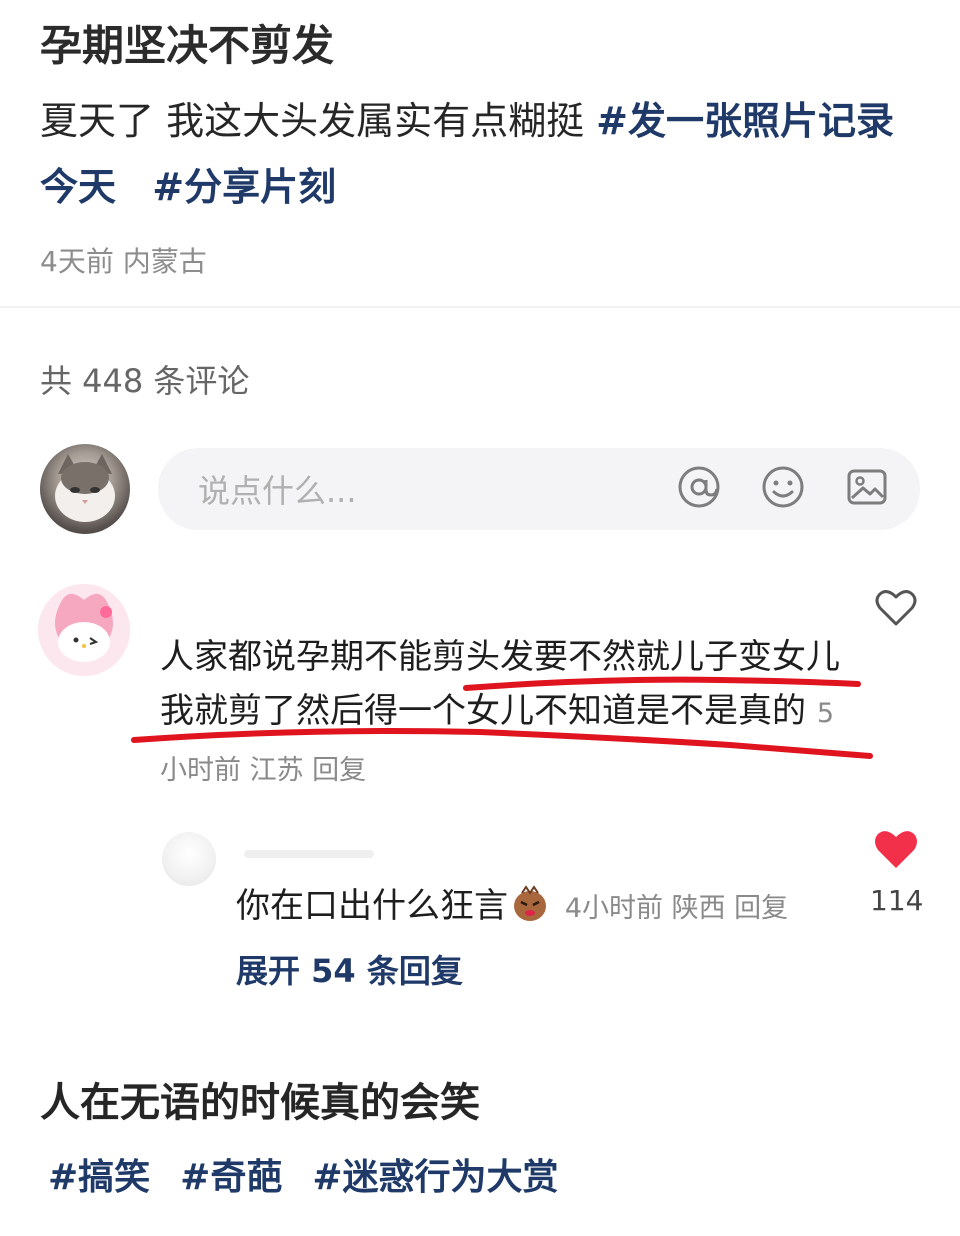 This screenshot has width=960, height=1236. Describe the element at coordinates (500, 684) in the screenshot. I see `comment-text: 人家都说孕期不能剪头发要不然就儿子变女儿我就剪了然后得一个女儿不知道是不是真的` at that location.